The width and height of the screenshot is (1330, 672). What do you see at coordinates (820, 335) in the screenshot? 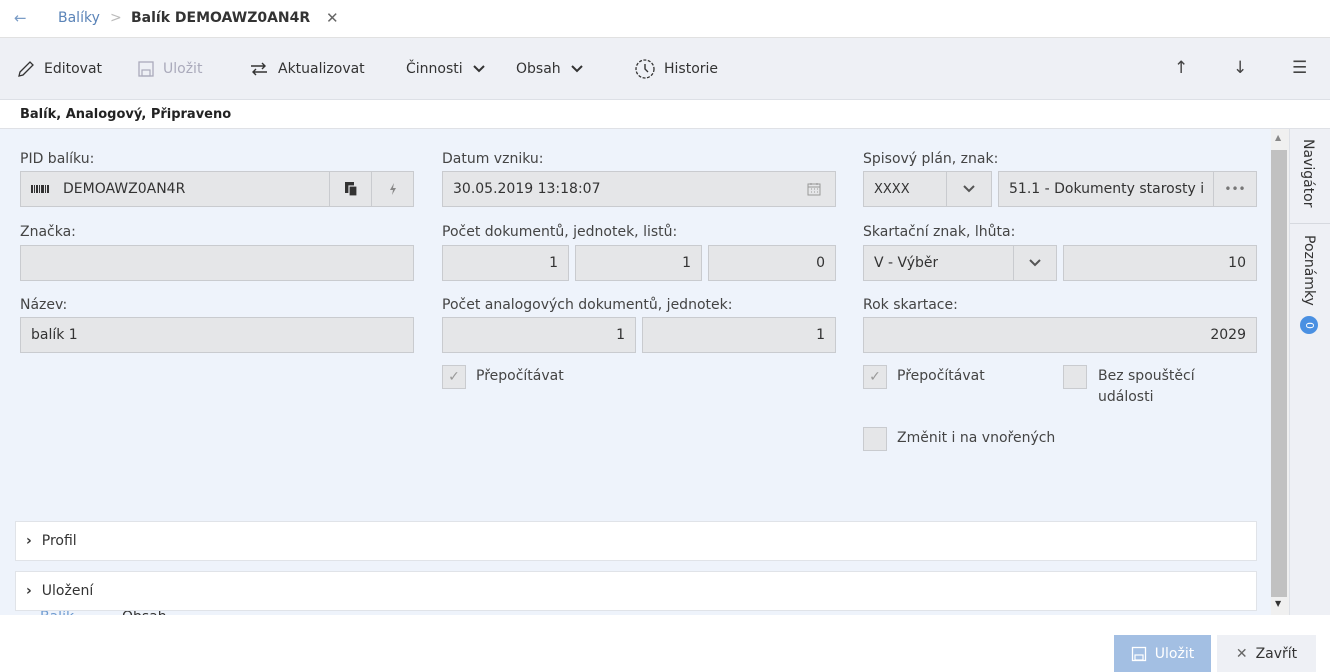
I see `analog-units-value: 1` at bounding box center [820, 335].